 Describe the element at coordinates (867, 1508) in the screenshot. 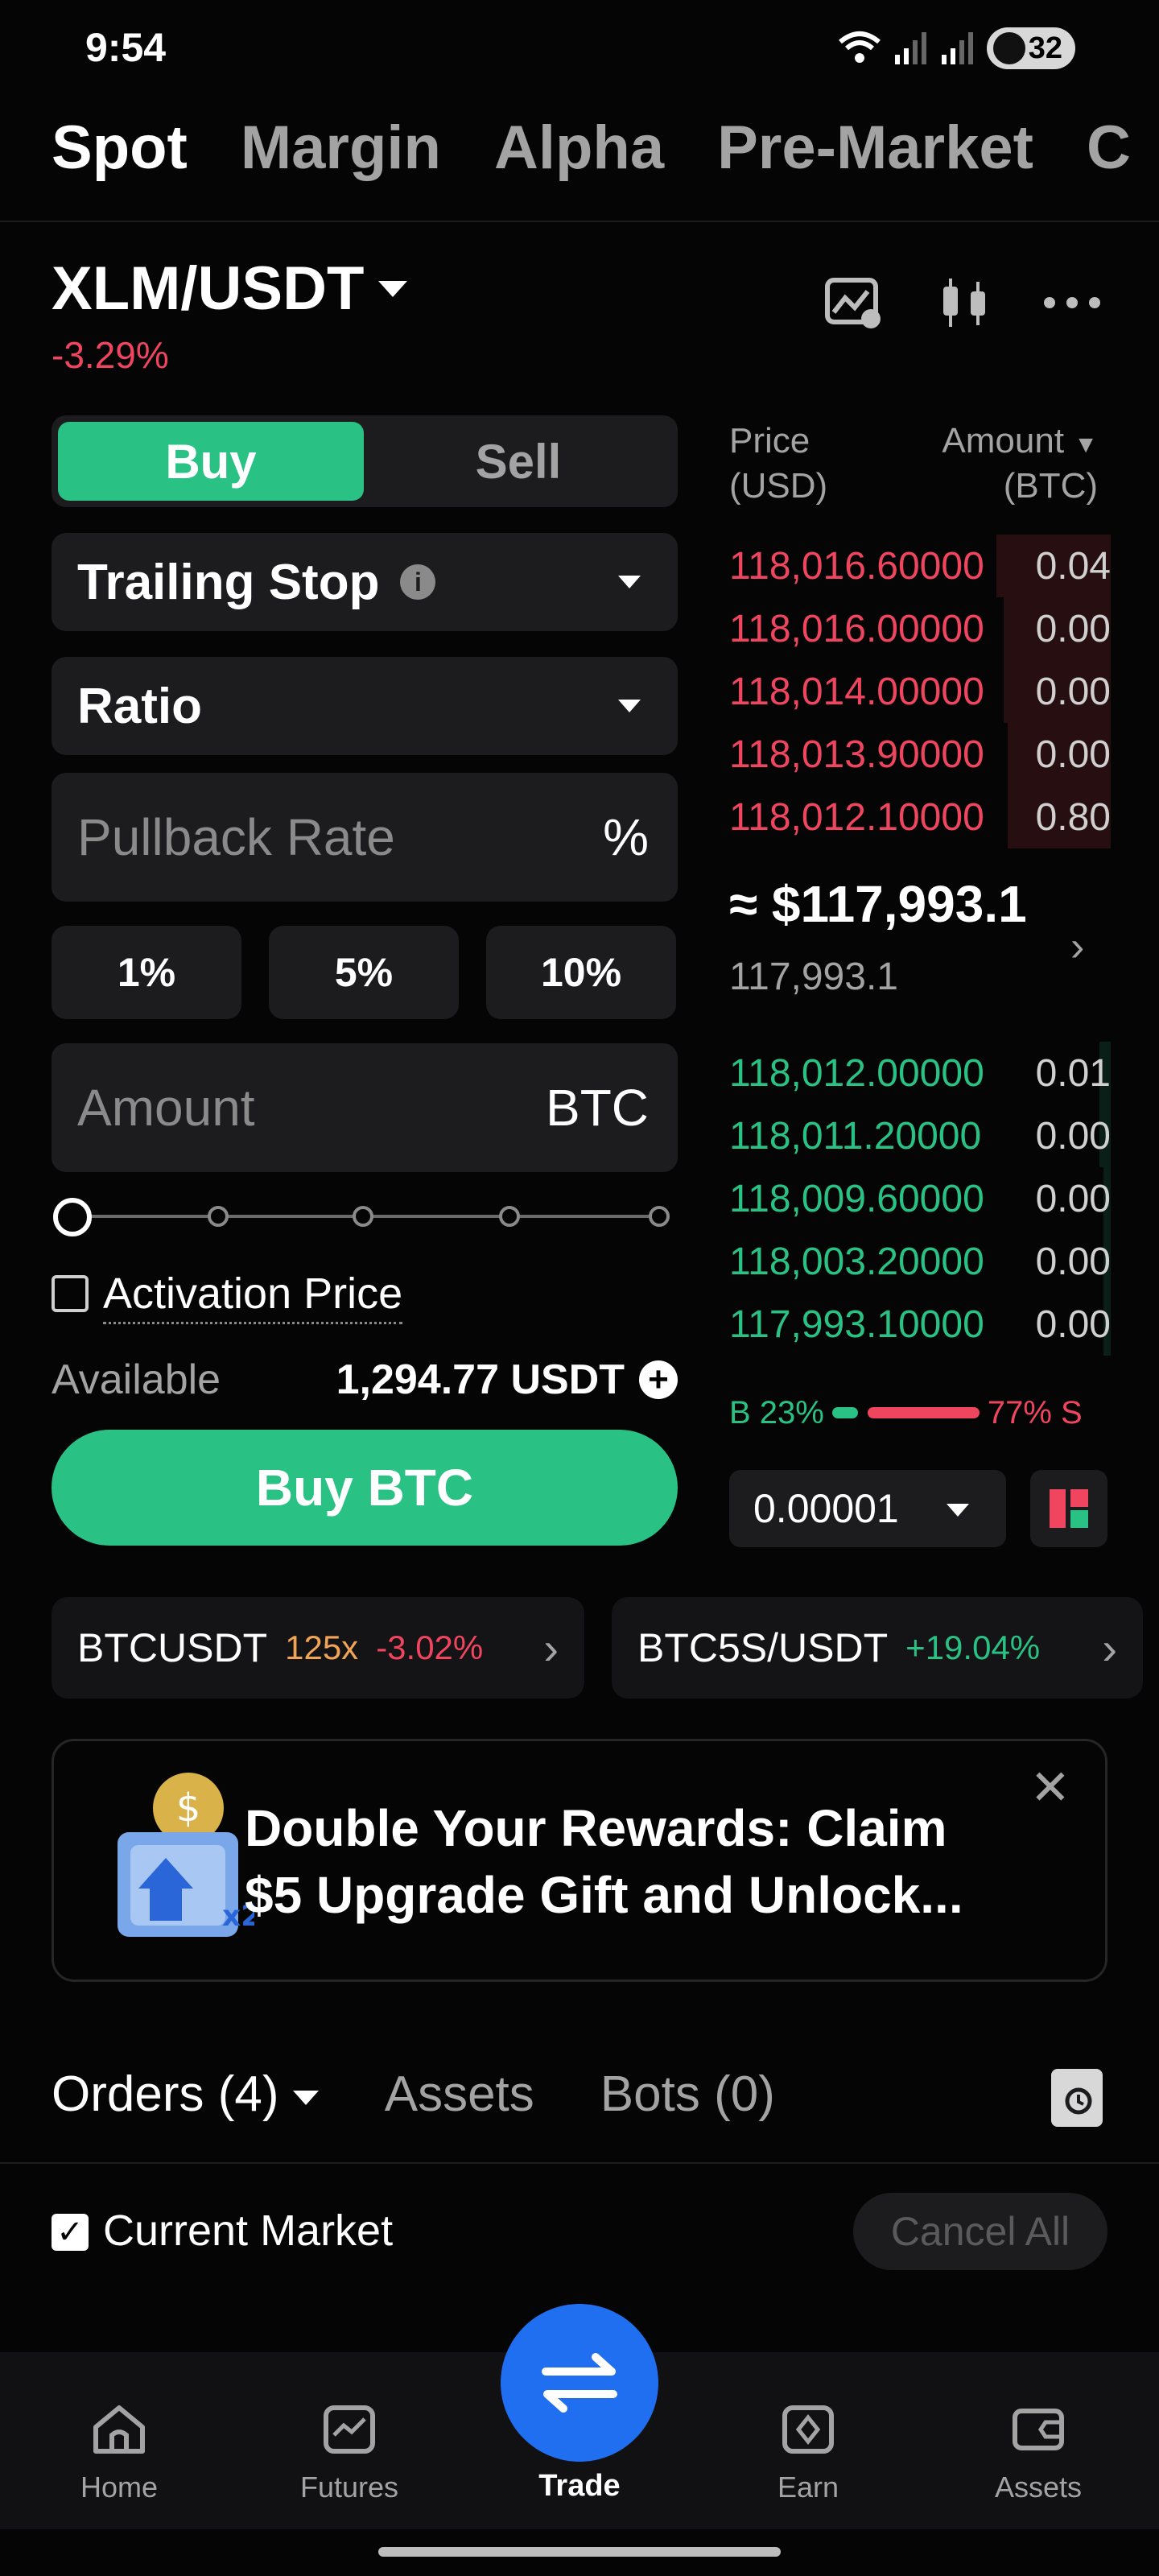

I see `tick-size-select: 0.00001` at that location.